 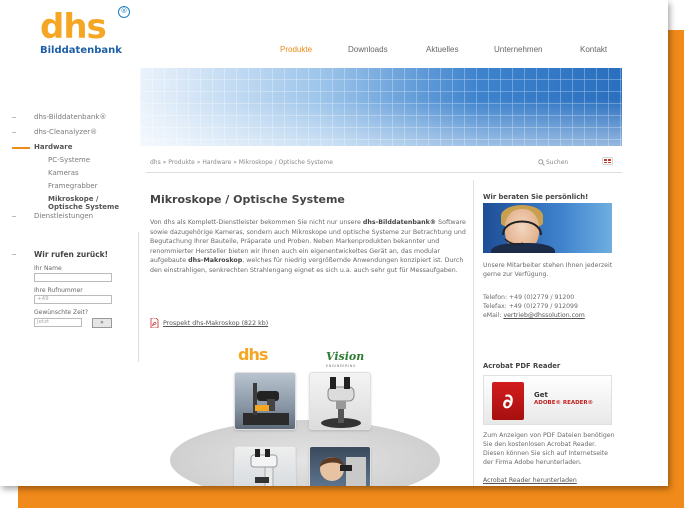 I want to click on name-input, so click(x=73, y=277).